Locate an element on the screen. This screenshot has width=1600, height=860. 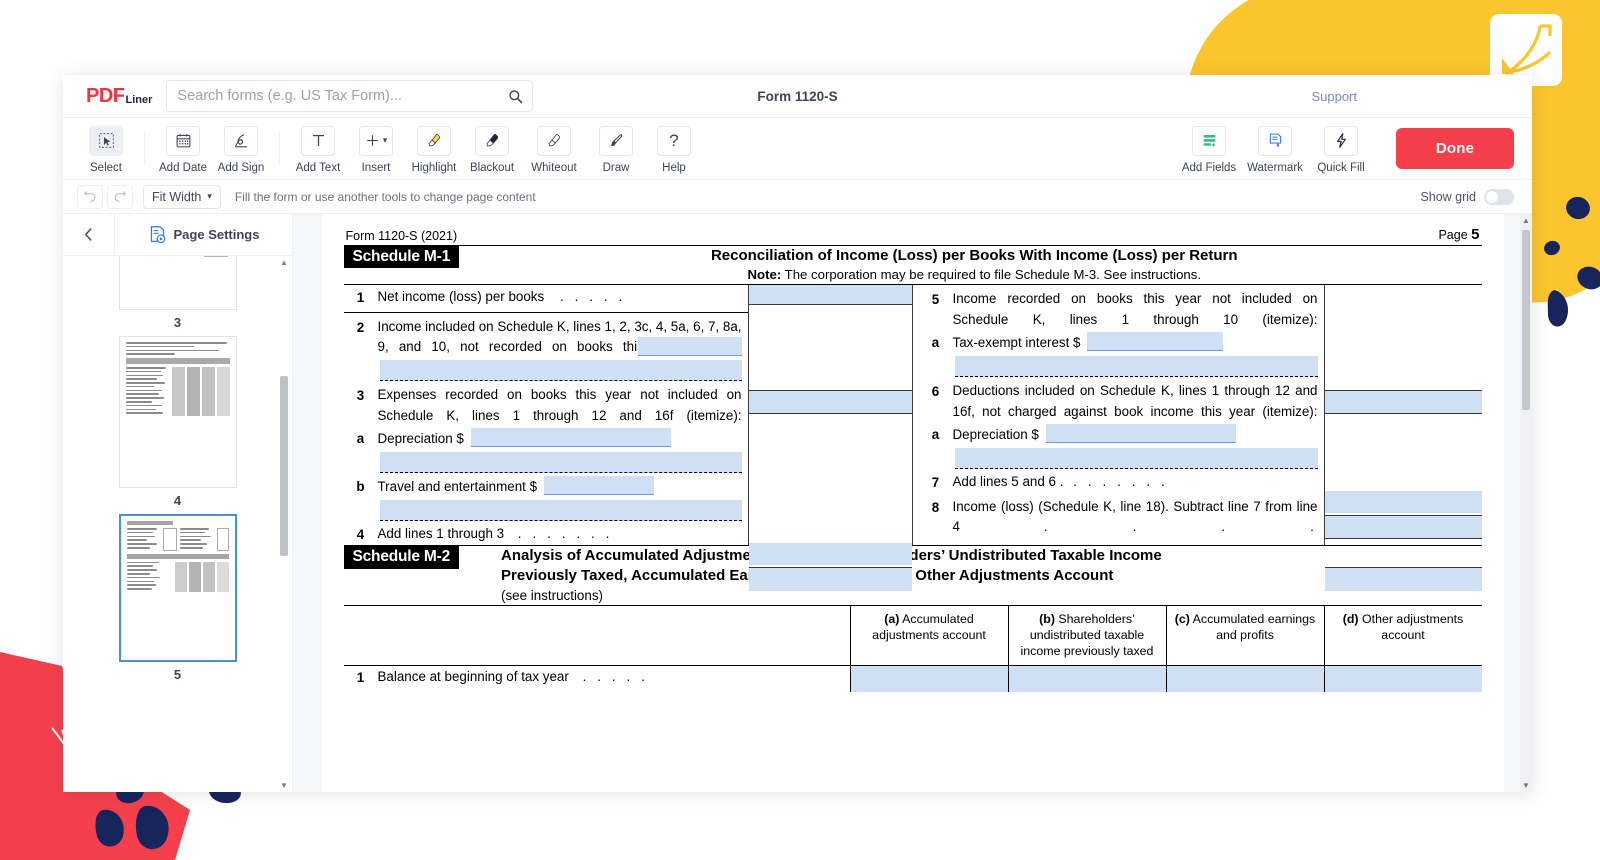
schedule-m2-tag: Schedule M-2 is located at coordinates (401, 557).